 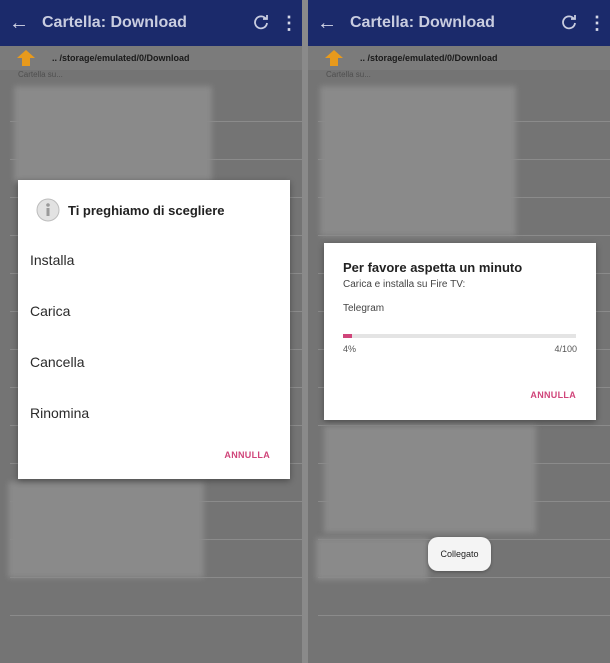 I want to click on progress-bar, so click(x=459, y=336).